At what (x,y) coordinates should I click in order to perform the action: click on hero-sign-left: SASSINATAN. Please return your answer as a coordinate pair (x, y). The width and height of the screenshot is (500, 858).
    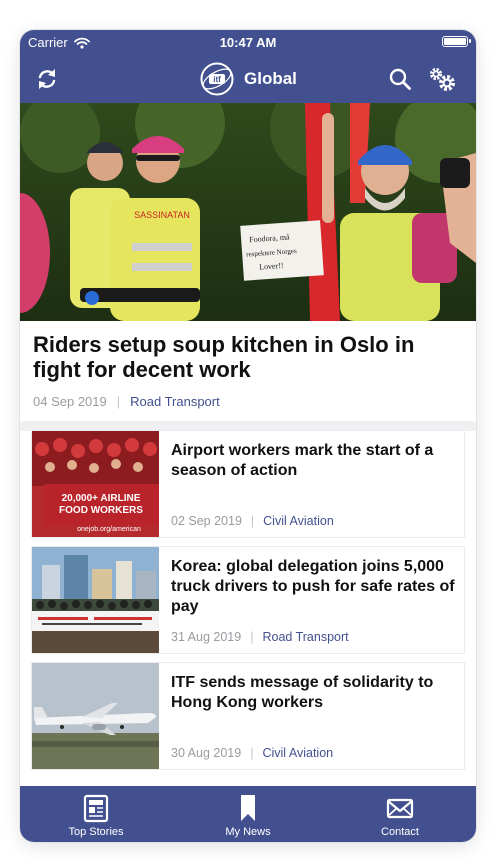
    Looking at the image, I should click on (162, 215).